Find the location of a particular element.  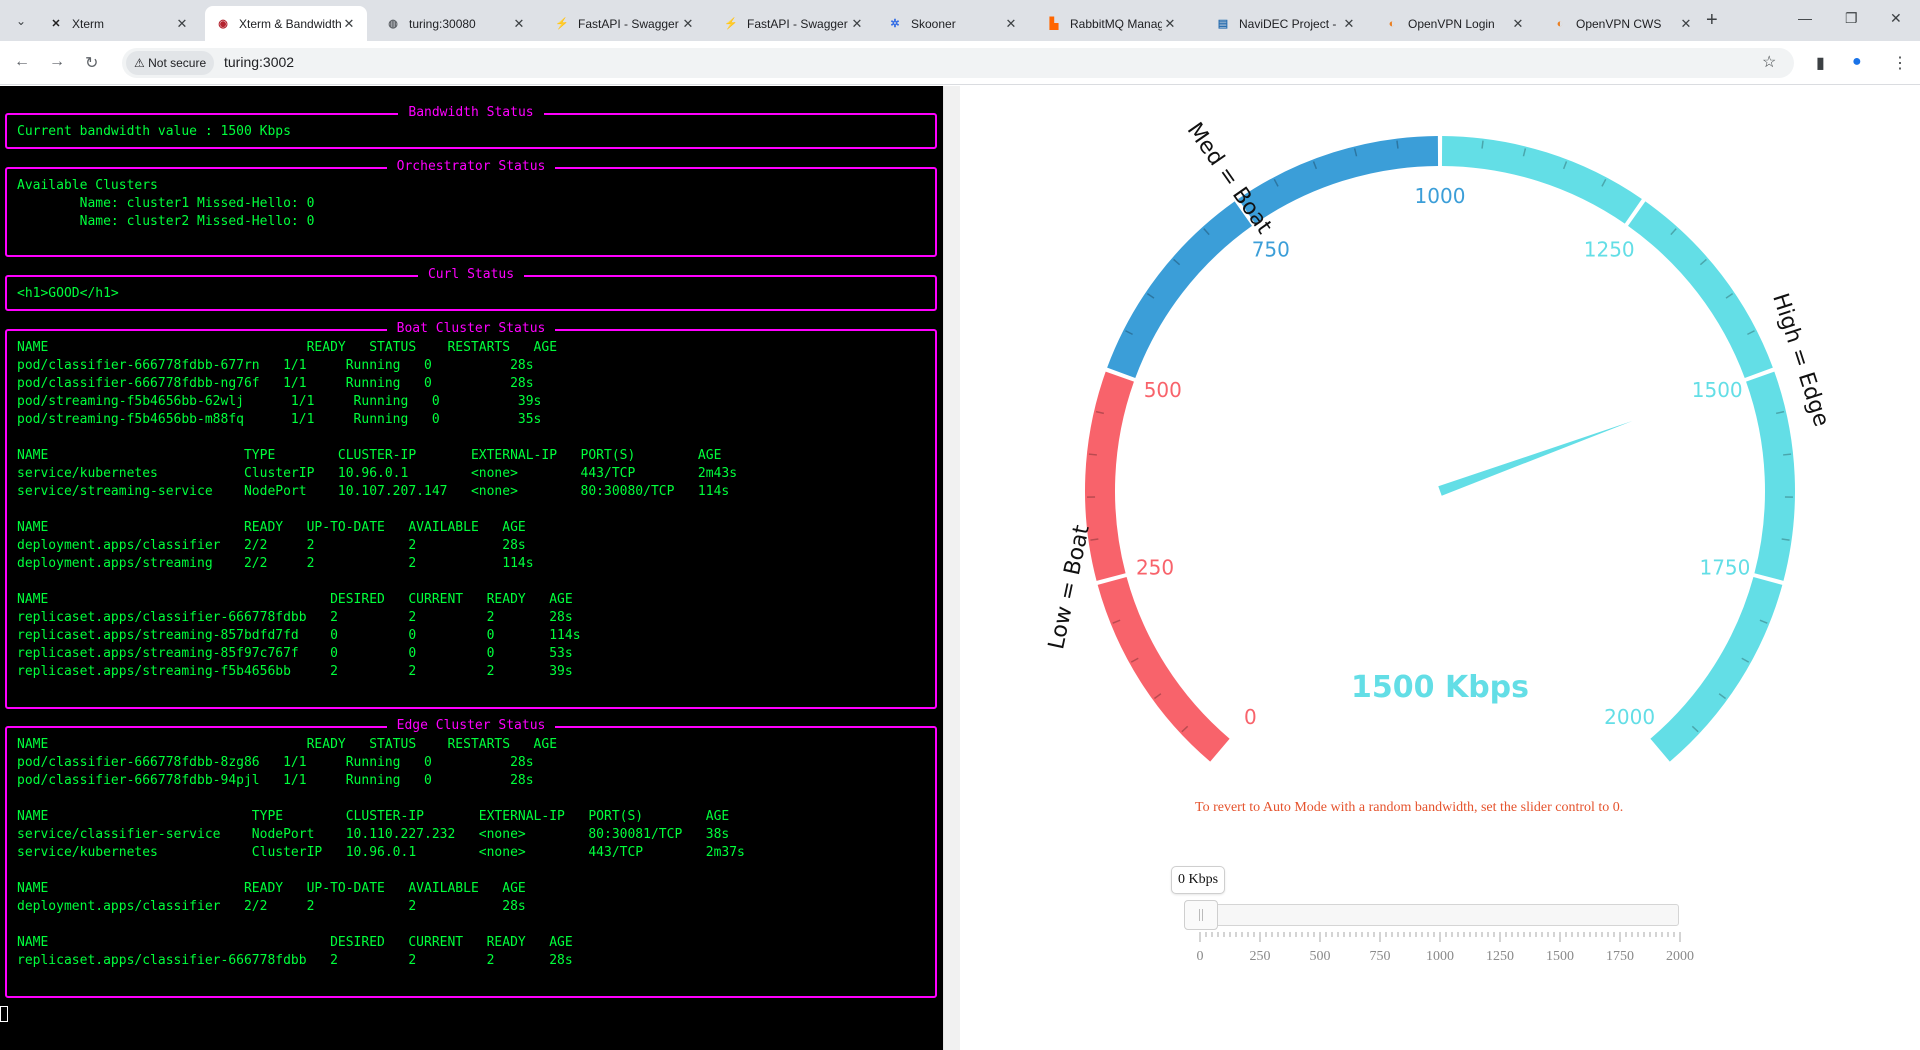

close-window-button: ✕ is located at coordinates (1896, 18).